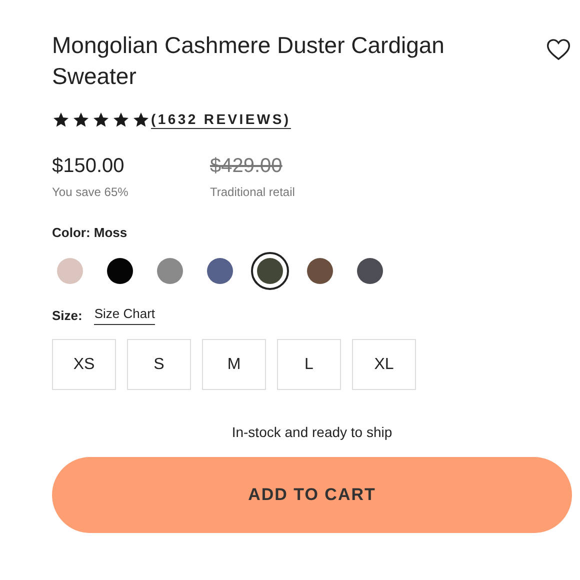 The height and width of the screenshot is (580, 580). Describe the element at coordinates (159, 364) in the screenshot. I see `size-option: S` at that location.